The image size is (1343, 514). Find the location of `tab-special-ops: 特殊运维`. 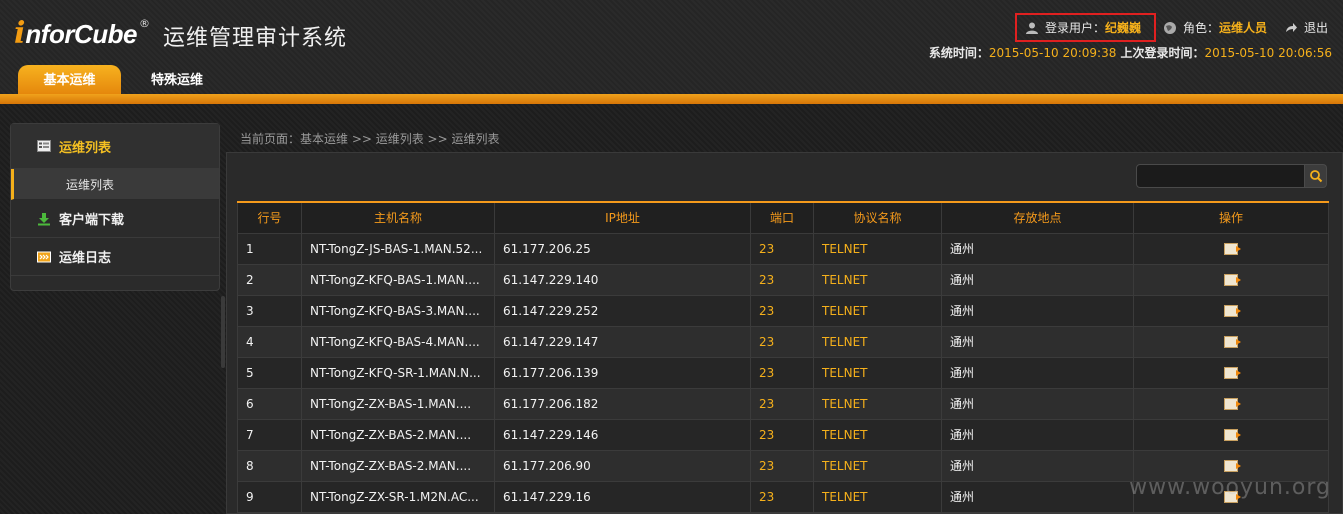

tab-special-ops: 特殊运维 is located at coordinates (177, 80).